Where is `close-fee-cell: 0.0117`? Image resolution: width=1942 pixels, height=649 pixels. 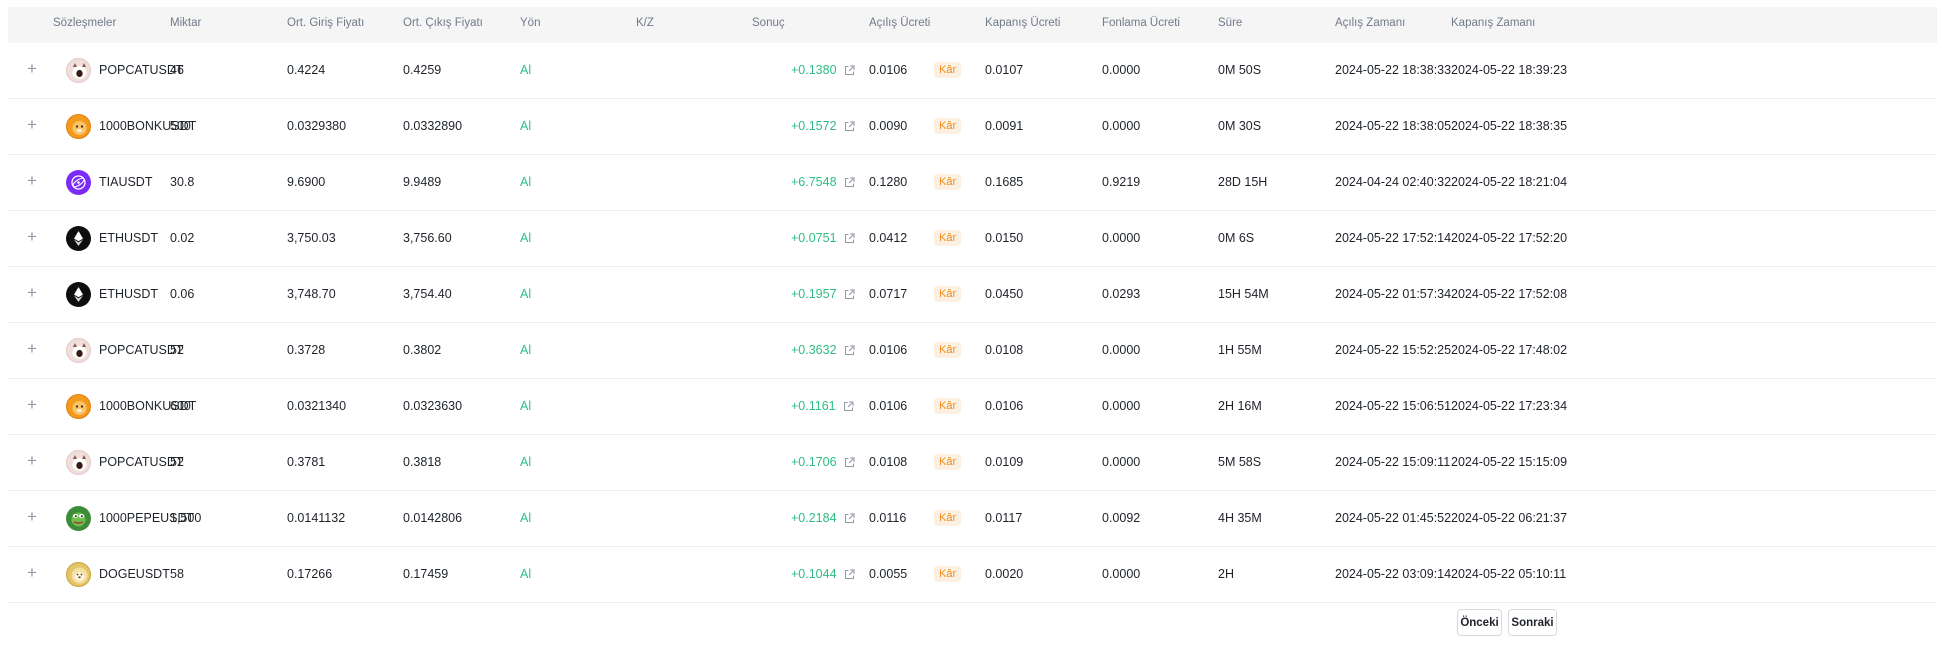 close-fee-cell: 0.0117 is located at coordinates (1004, 518).